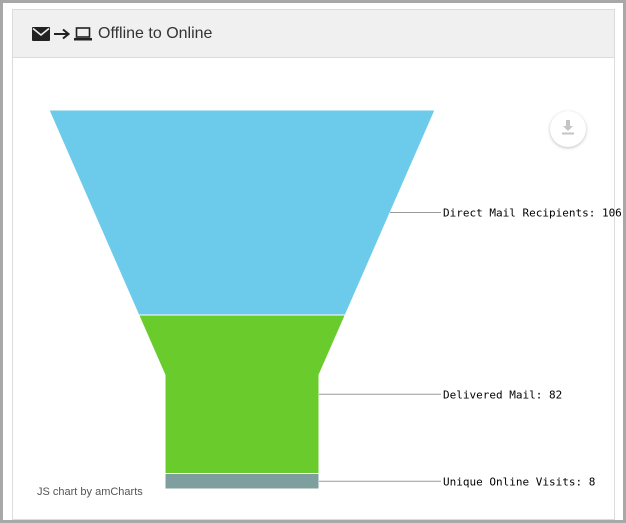 Image resolution: width=626 pixels, height=523 pixels. Describe the element at coordinates (502, 394) in the screenshot. I see `funnel-label-2: Delivered Mail: 82` at that location.